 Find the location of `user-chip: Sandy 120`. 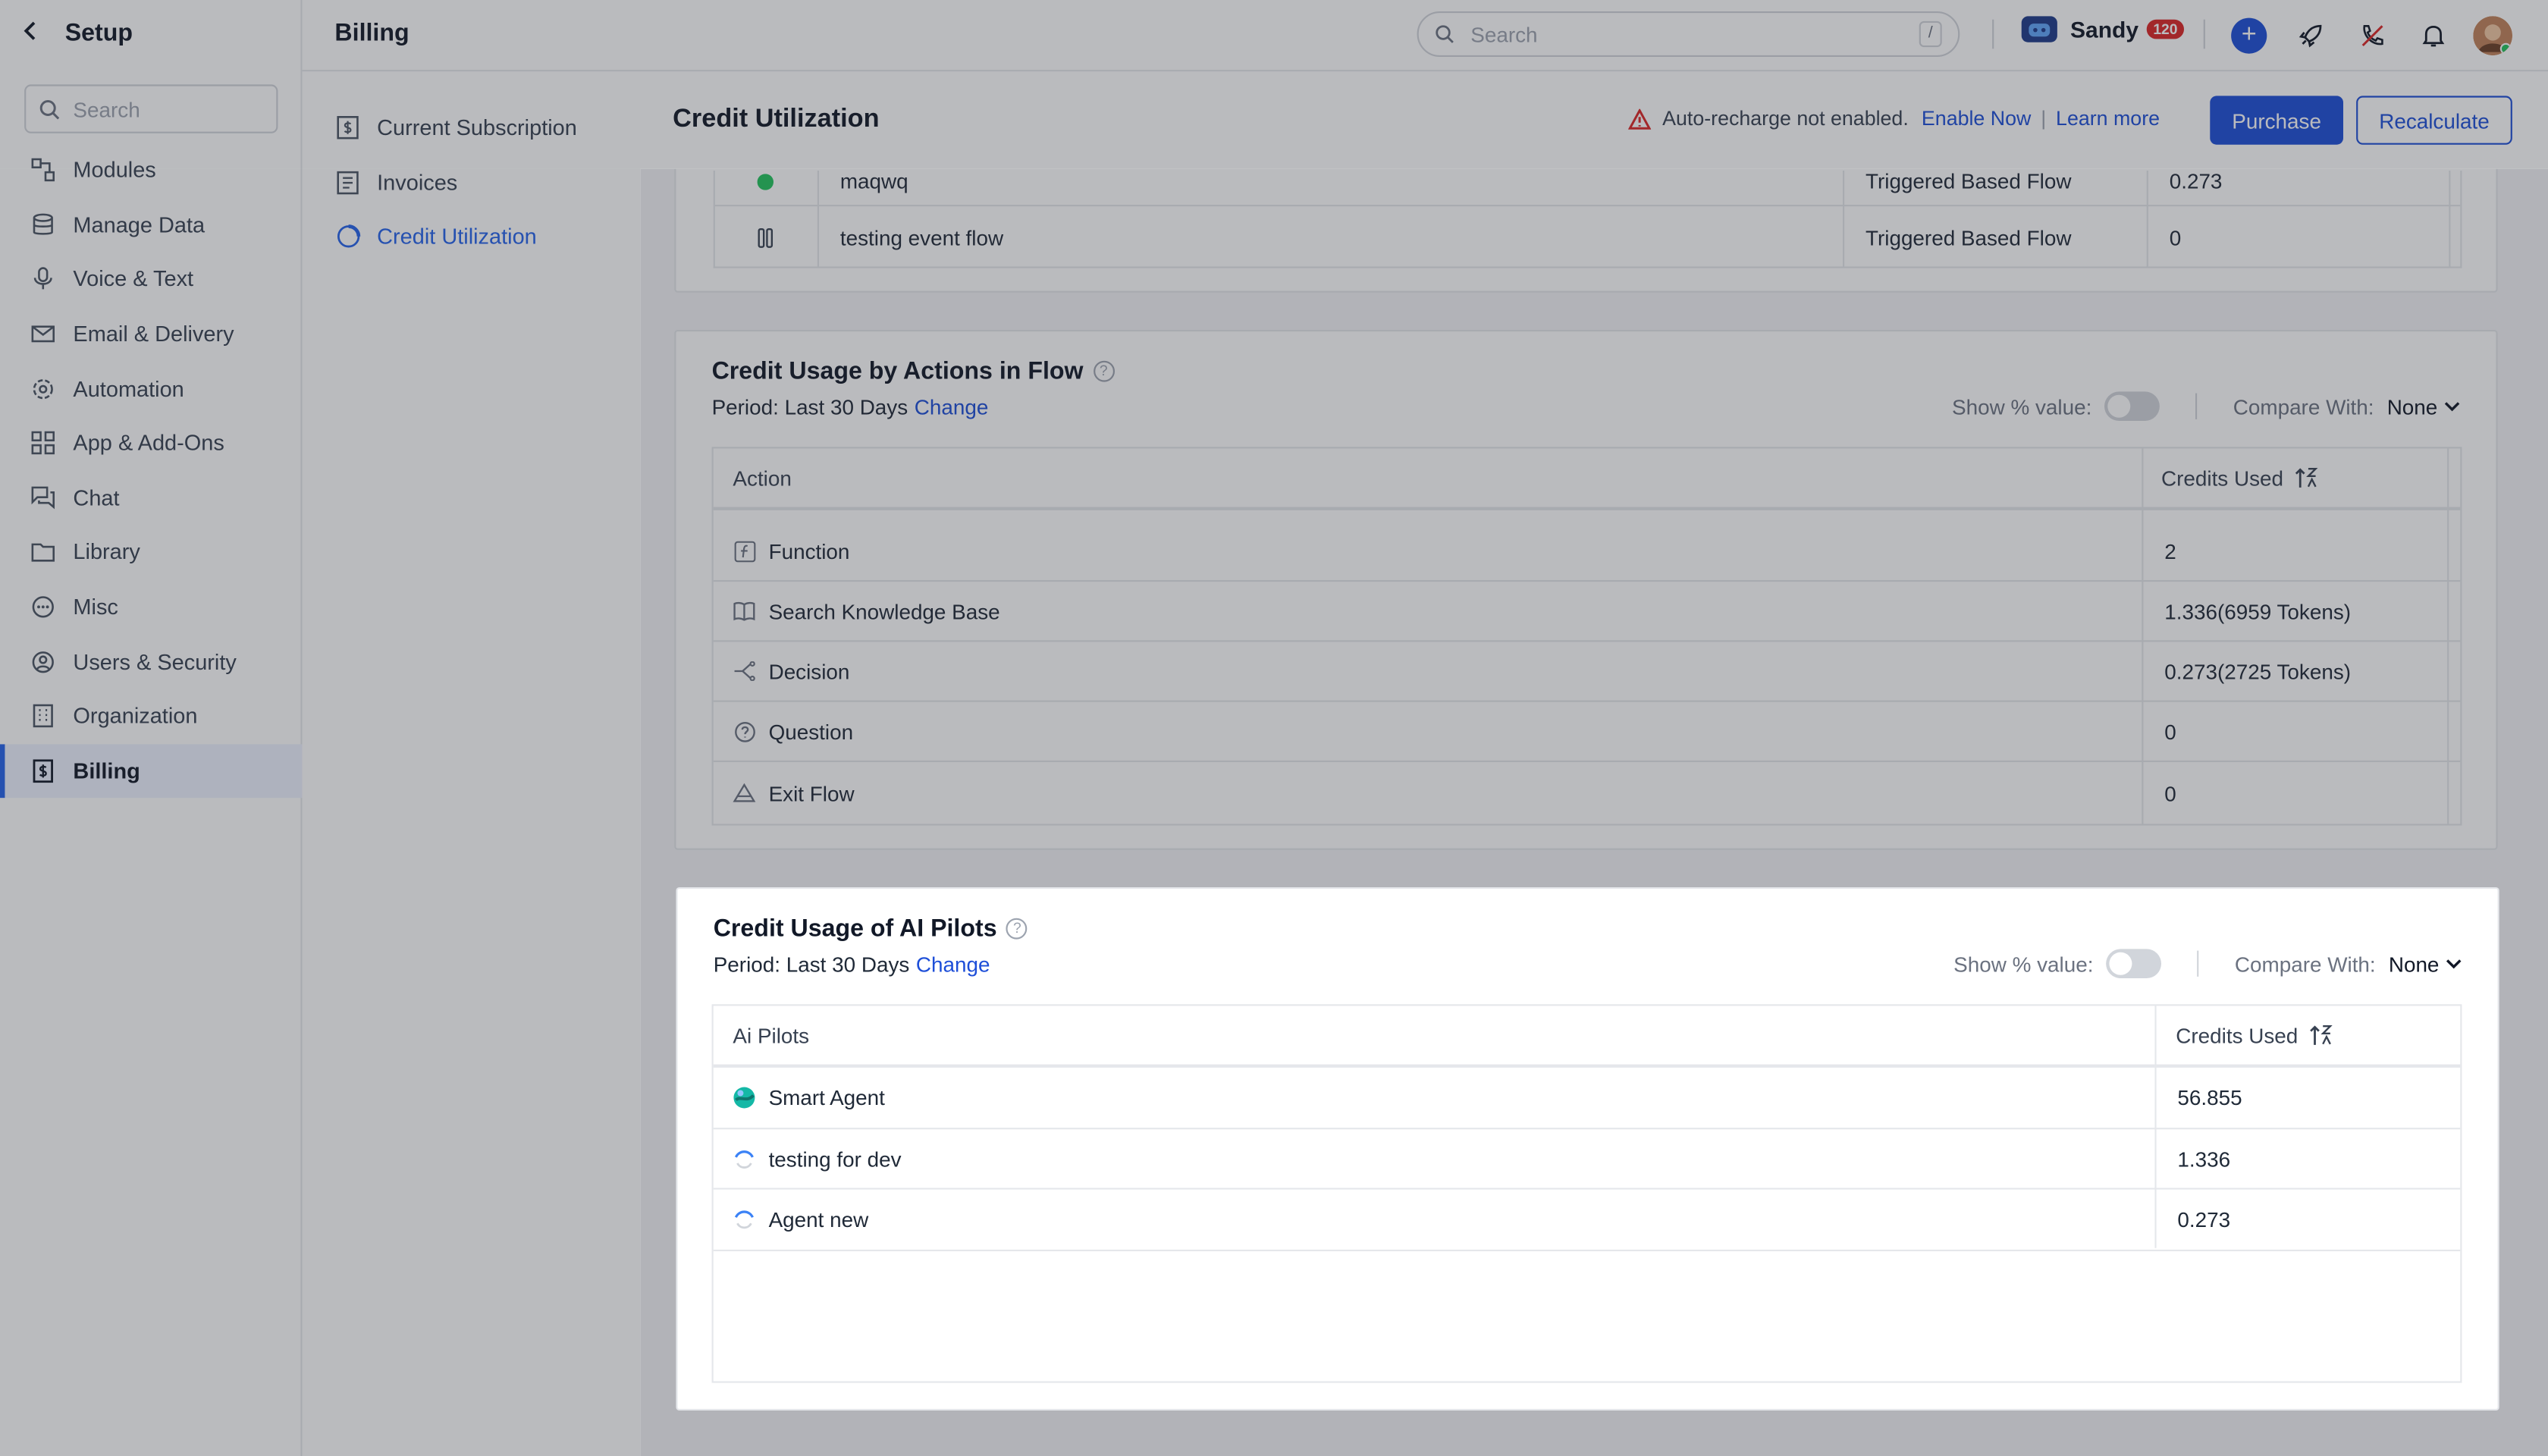

user-chip: Sandy 120 is located at coordinates (2103, 29).